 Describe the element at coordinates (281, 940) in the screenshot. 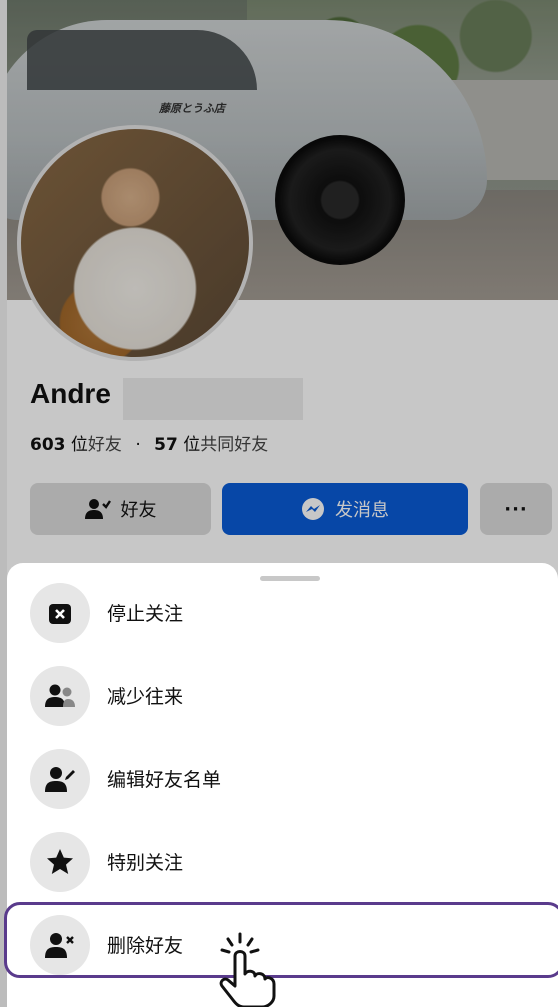

I see `tap-highlight-box` at that location.